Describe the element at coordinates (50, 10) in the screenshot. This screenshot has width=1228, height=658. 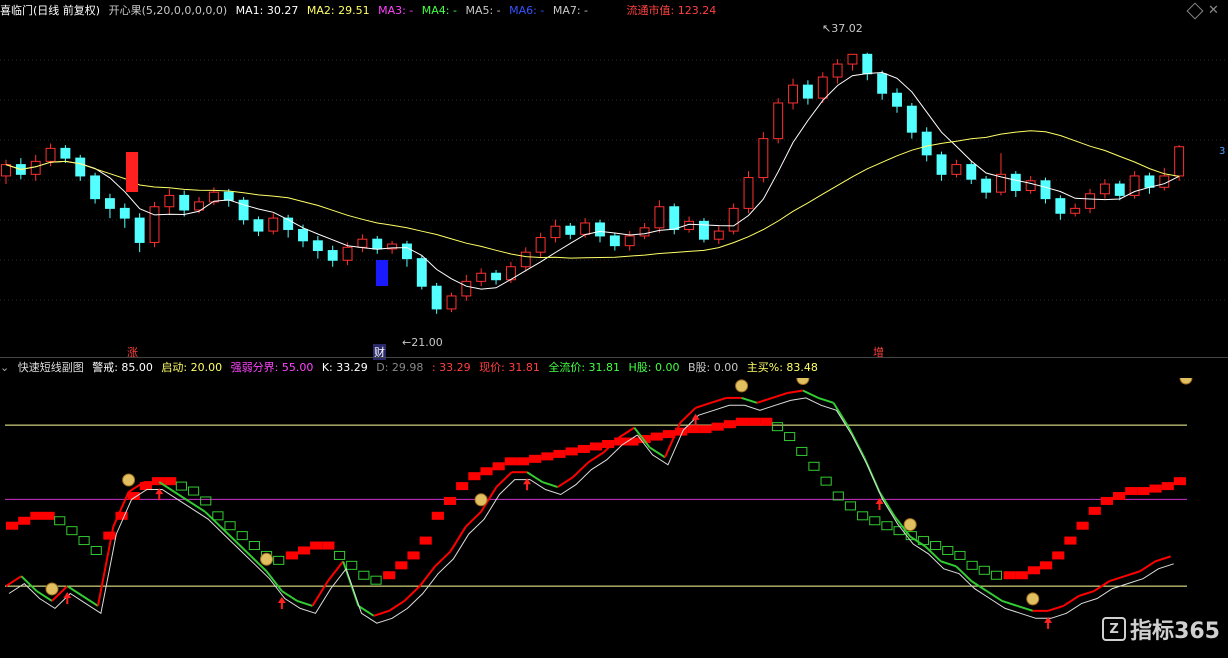
I see `stock-title: 喜临门(日线 前复权)` at that location.